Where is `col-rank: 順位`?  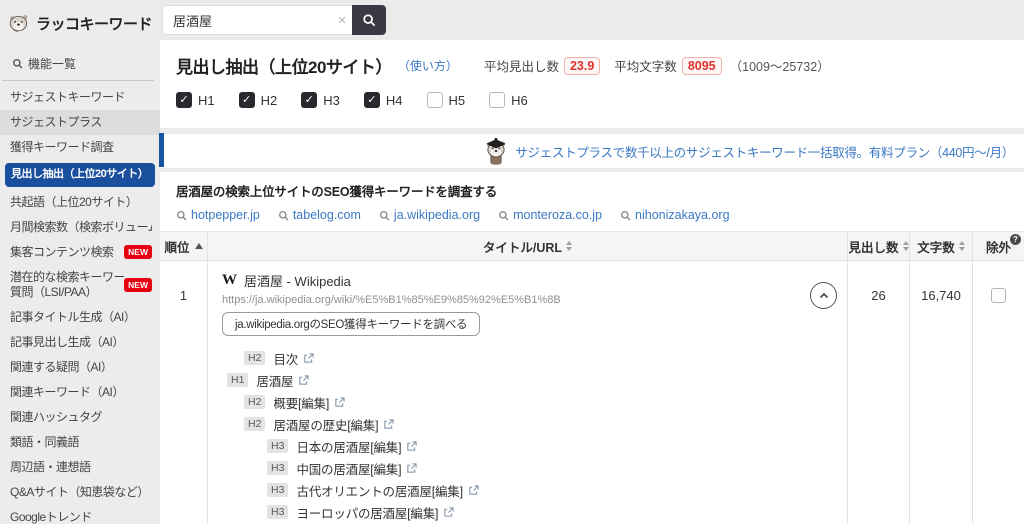 col-rank: 順位 is located at coordinates (183, 246).